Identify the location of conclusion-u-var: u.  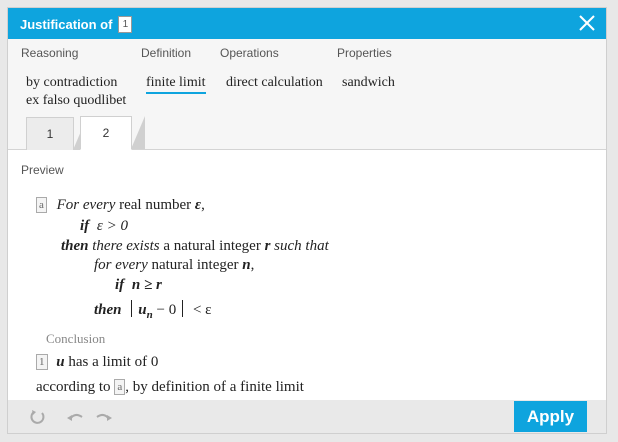
(60, 362).